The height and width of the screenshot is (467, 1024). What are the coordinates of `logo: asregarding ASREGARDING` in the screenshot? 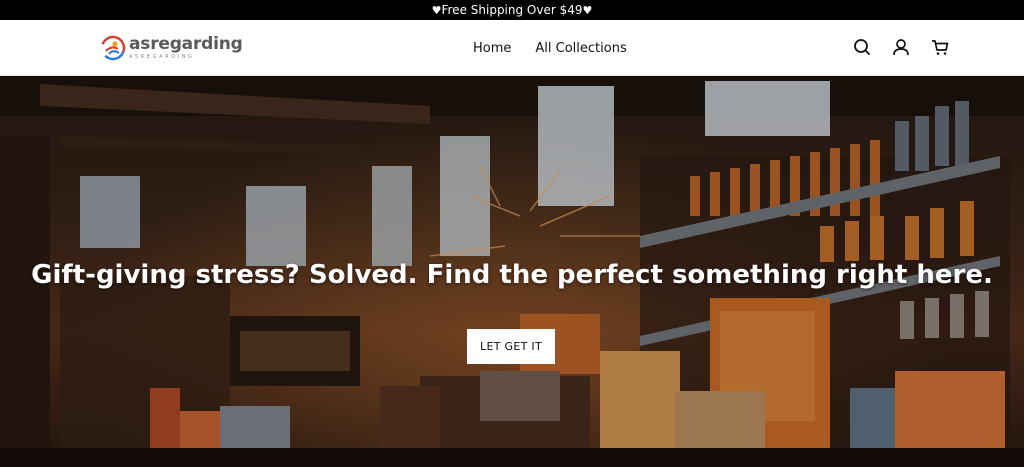 It's located at (175, 48).